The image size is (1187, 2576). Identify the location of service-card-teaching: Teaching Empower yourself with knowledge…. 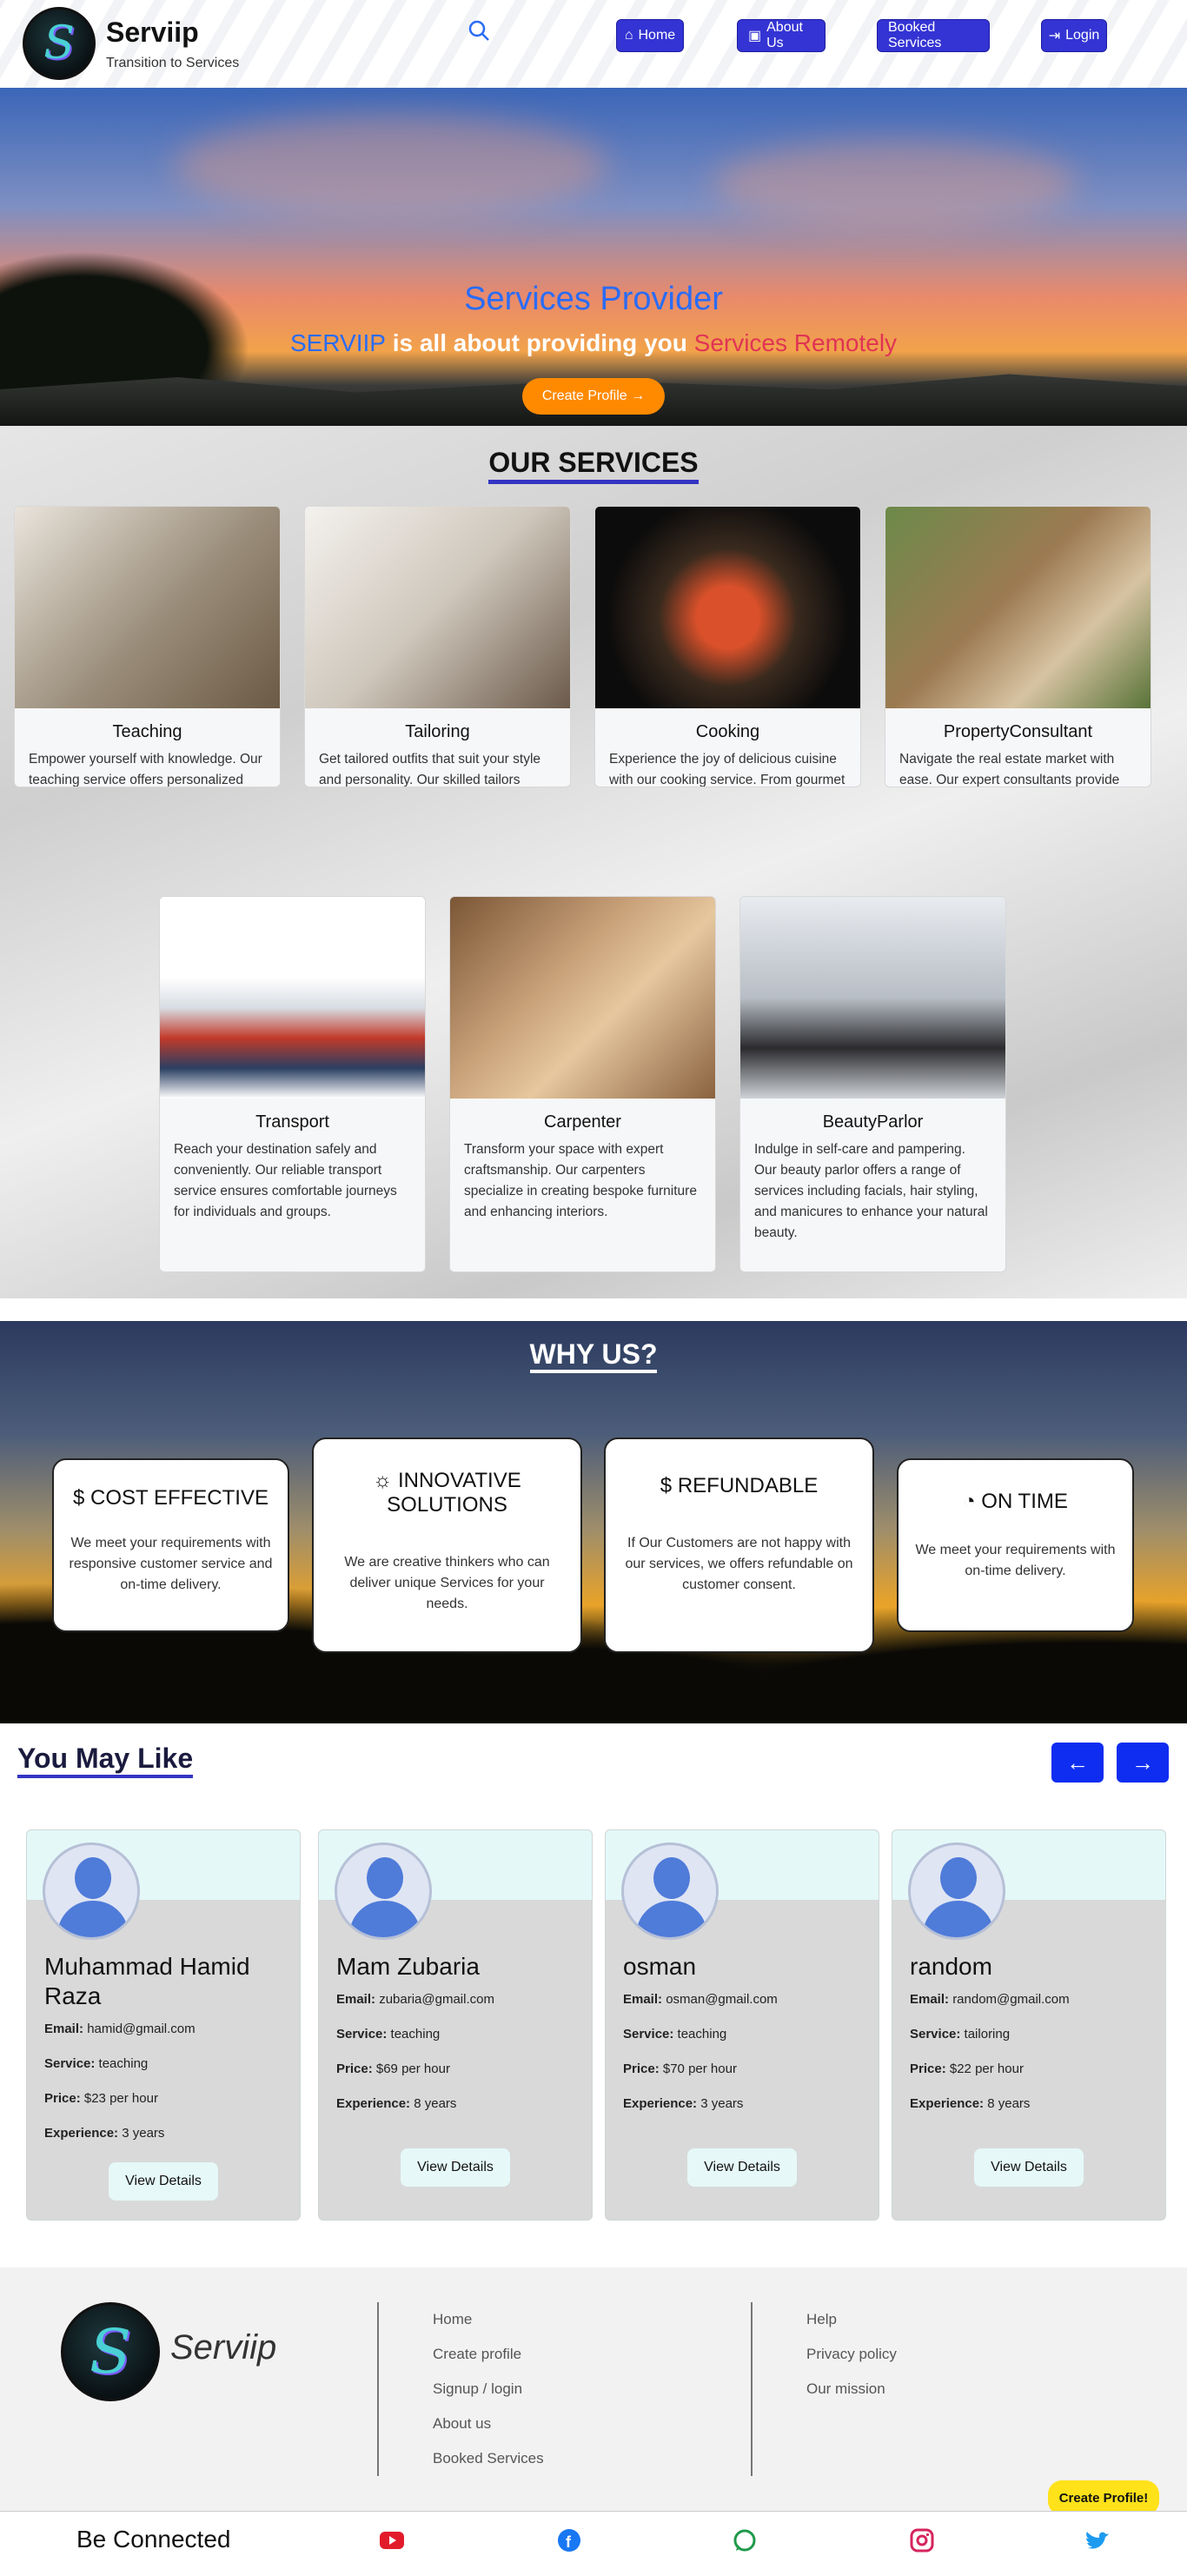
(147, 646).